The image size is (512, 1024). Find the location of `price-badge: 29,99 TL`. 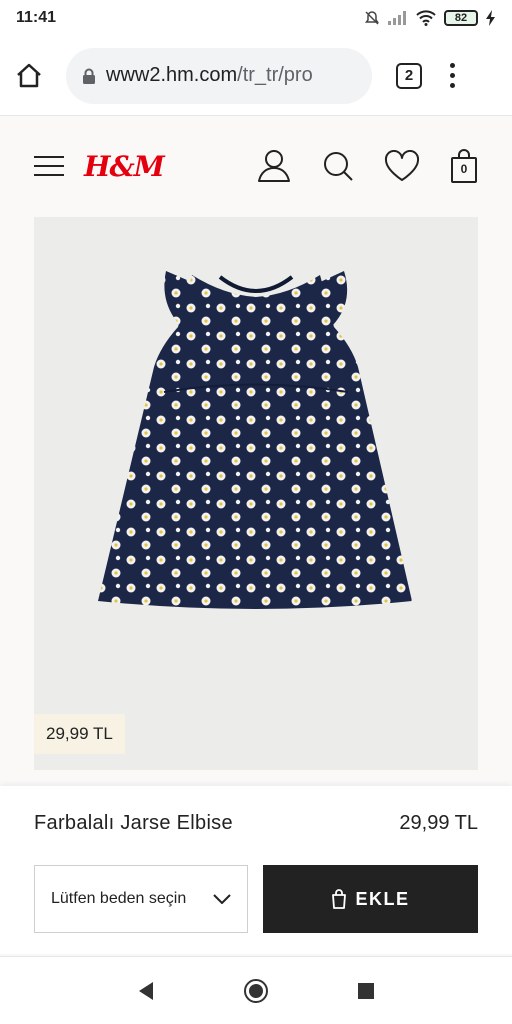

price-badge: 29,99 TL is located at coordinates (79, 734).